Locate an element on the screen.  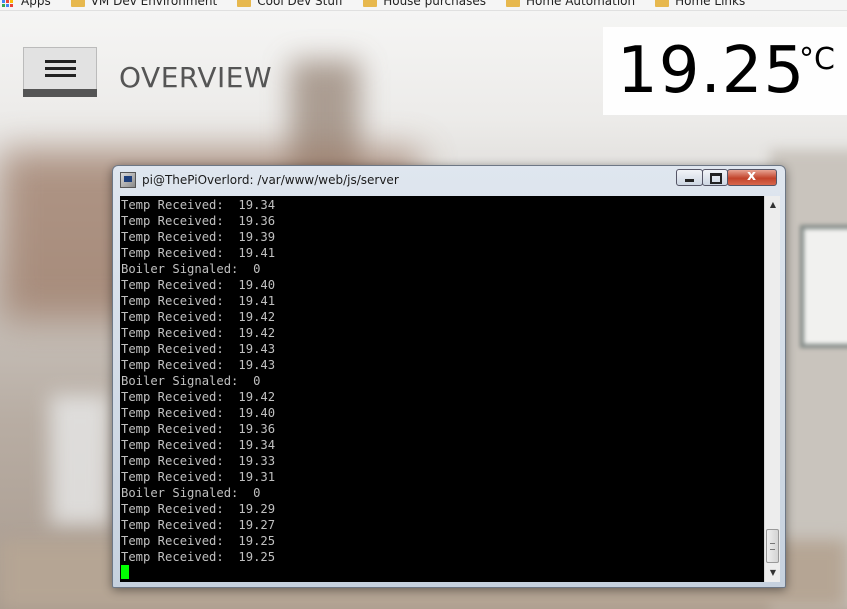
bookmark-home-links: Home Links is located at coordinates (700, 4).